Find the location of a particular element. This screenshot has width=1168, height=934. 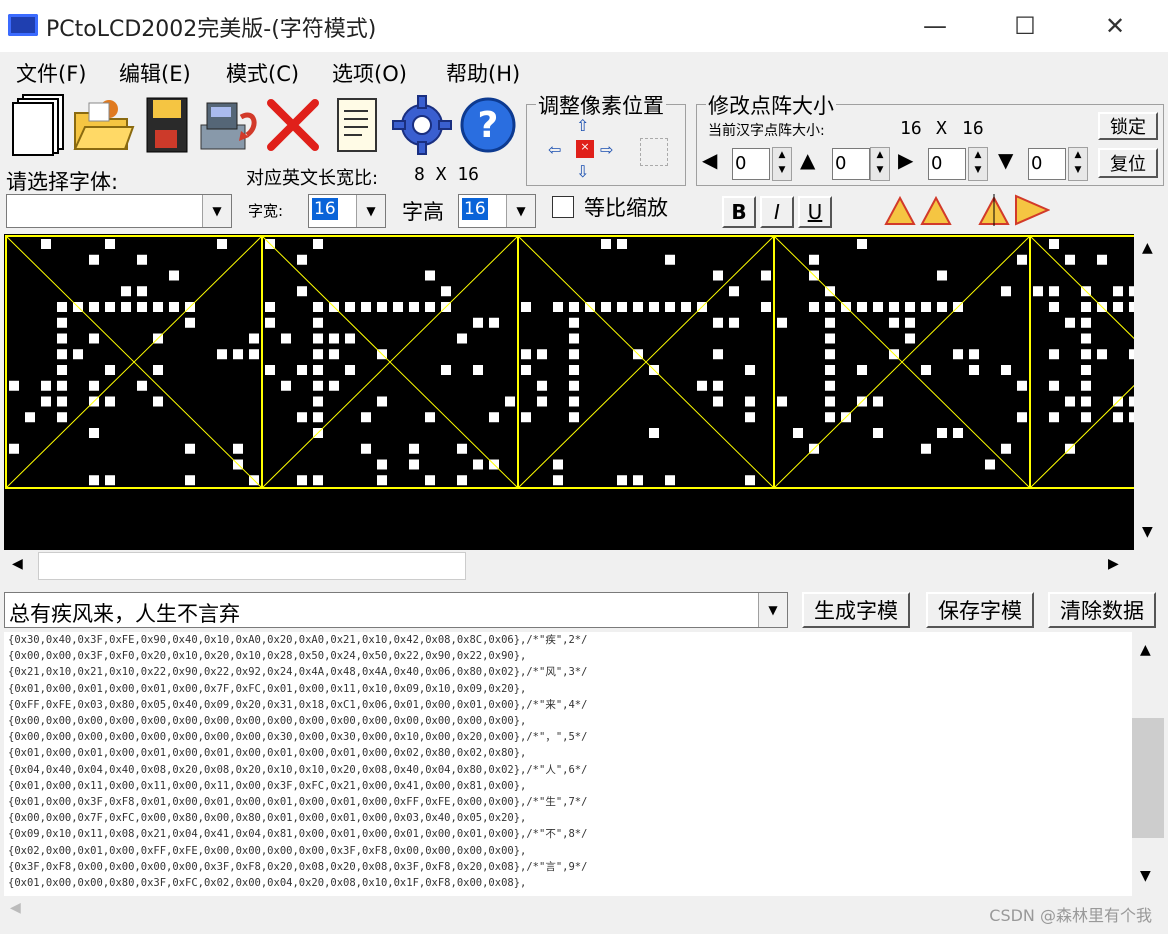

reset-position-icon: × is located at coordinates (585, 149).